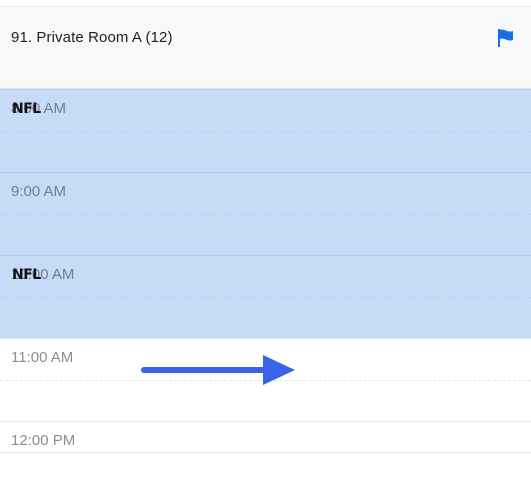 The height and width of the screenshot is (478, 531). I want to click on time-label: 11:00 AM, so click(42, 357).